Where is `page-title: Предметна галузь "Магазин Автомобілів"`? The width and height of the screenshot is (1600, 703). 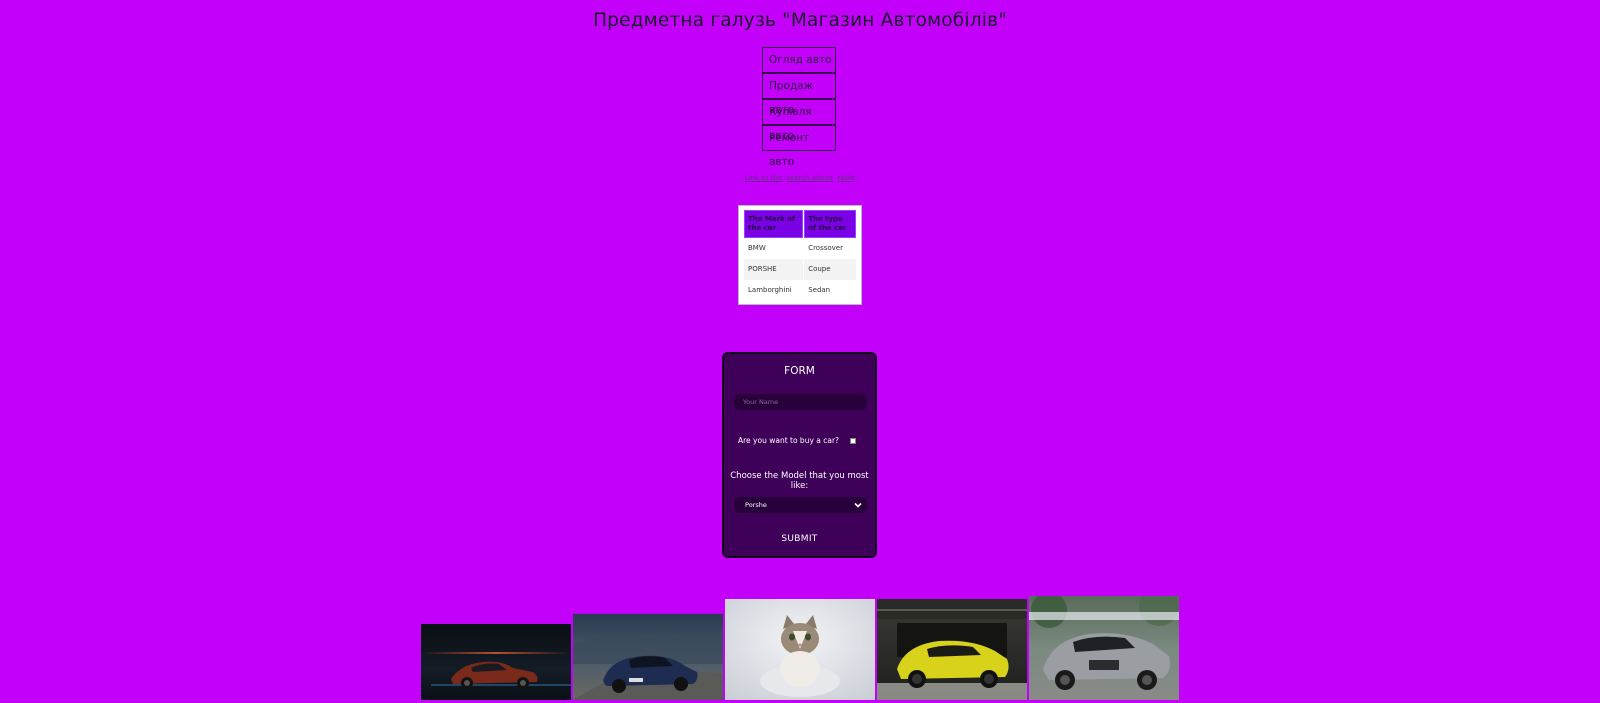
page-title: Предметна галузь "Магазин Автомобілів" is located at coordinates (800, 20).